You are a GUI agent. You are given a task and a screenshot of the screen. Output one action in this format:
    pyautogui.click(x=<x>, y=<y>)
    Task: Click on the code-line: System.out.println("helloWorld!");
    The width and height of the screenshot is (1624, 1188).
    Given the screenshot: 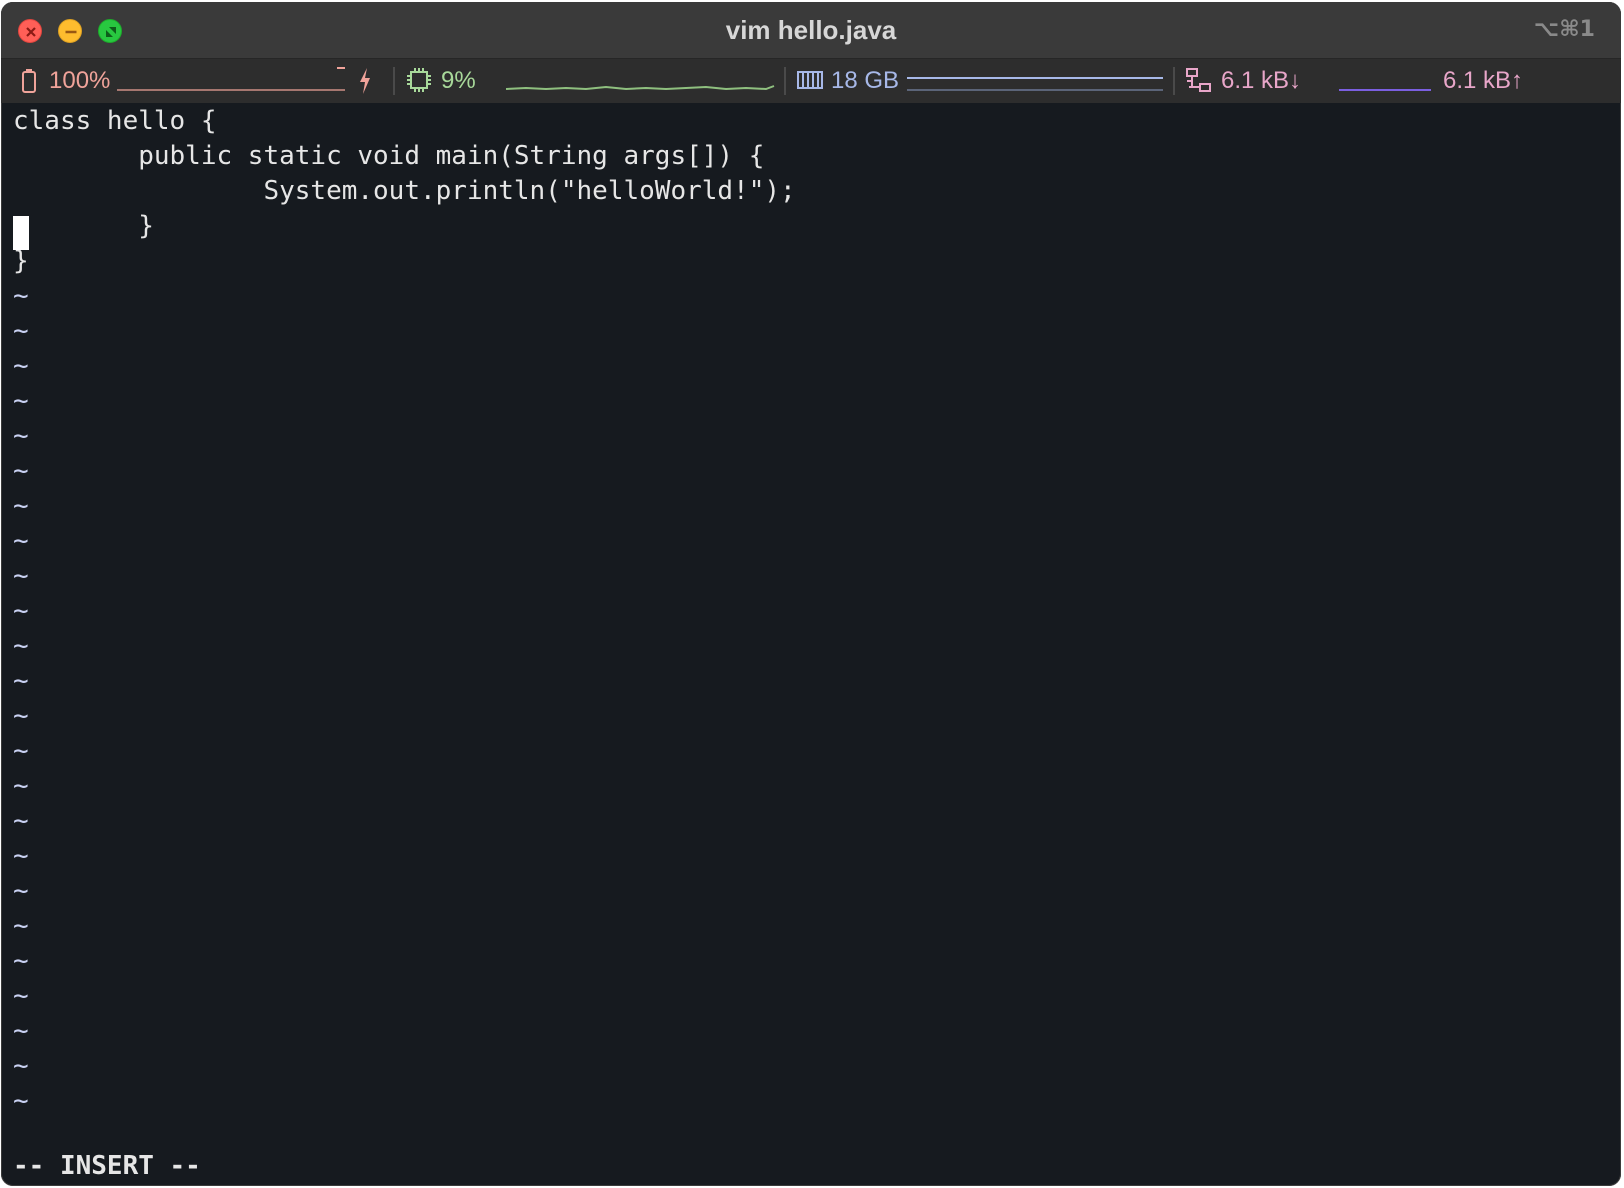 What is the action you would take?
    pyautogui.click(x=404, y=191)
    